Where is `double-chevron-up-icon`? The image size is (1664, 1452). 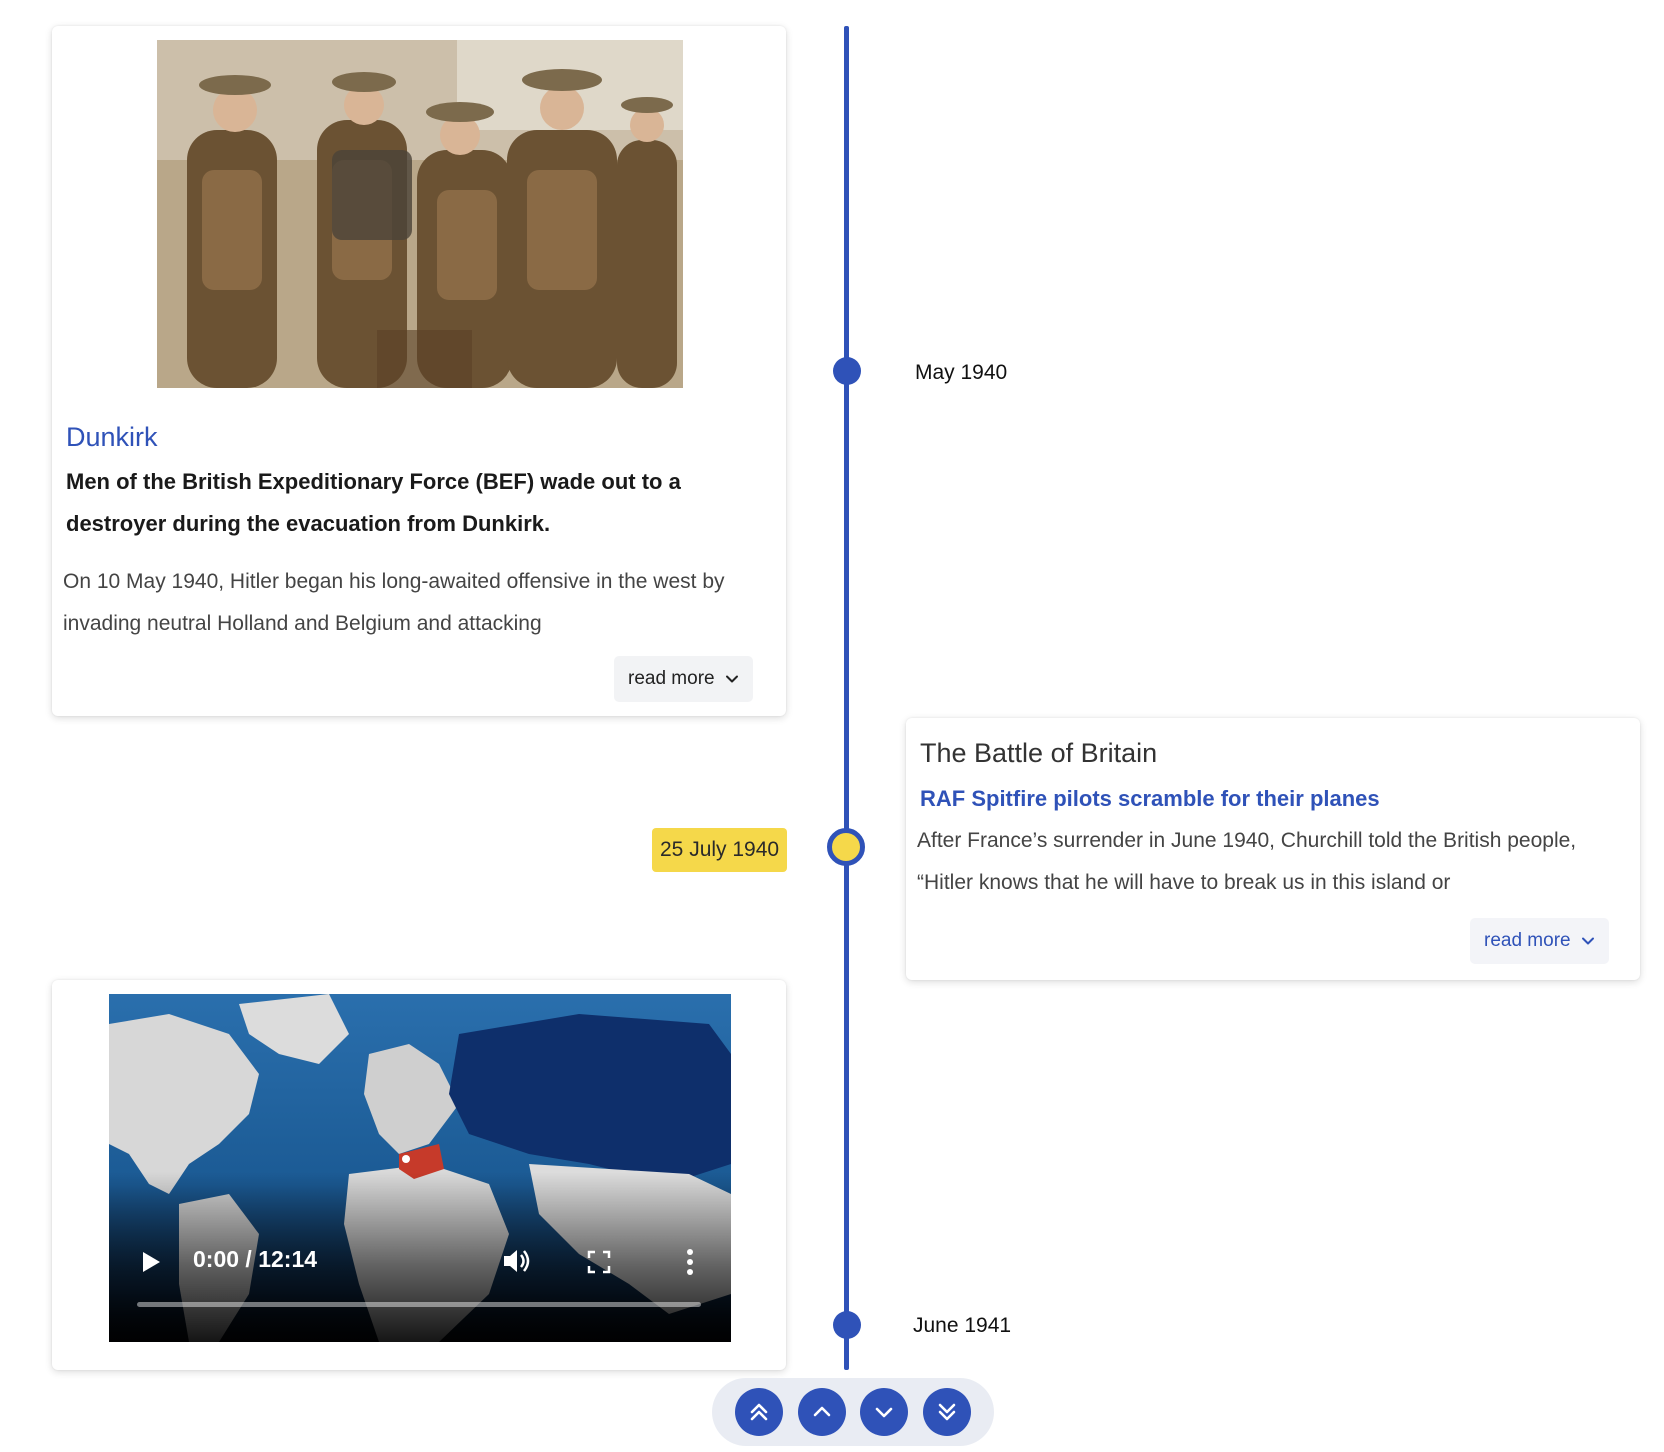 double-chevron-up-icon is located at coordinates (759, 1412).